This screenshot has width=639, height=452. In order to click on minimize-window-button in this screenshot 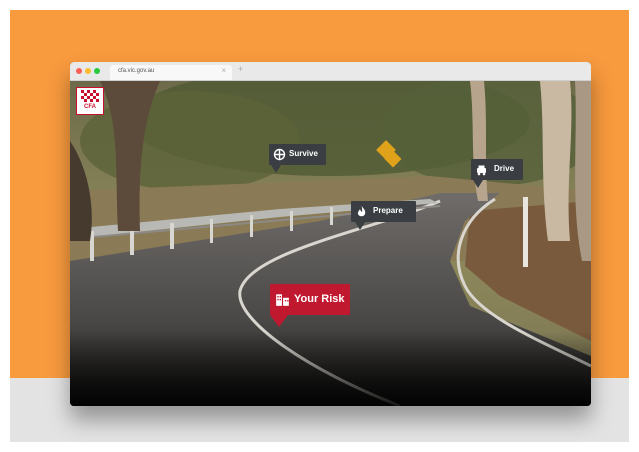, I will do `click(88, 71)`.